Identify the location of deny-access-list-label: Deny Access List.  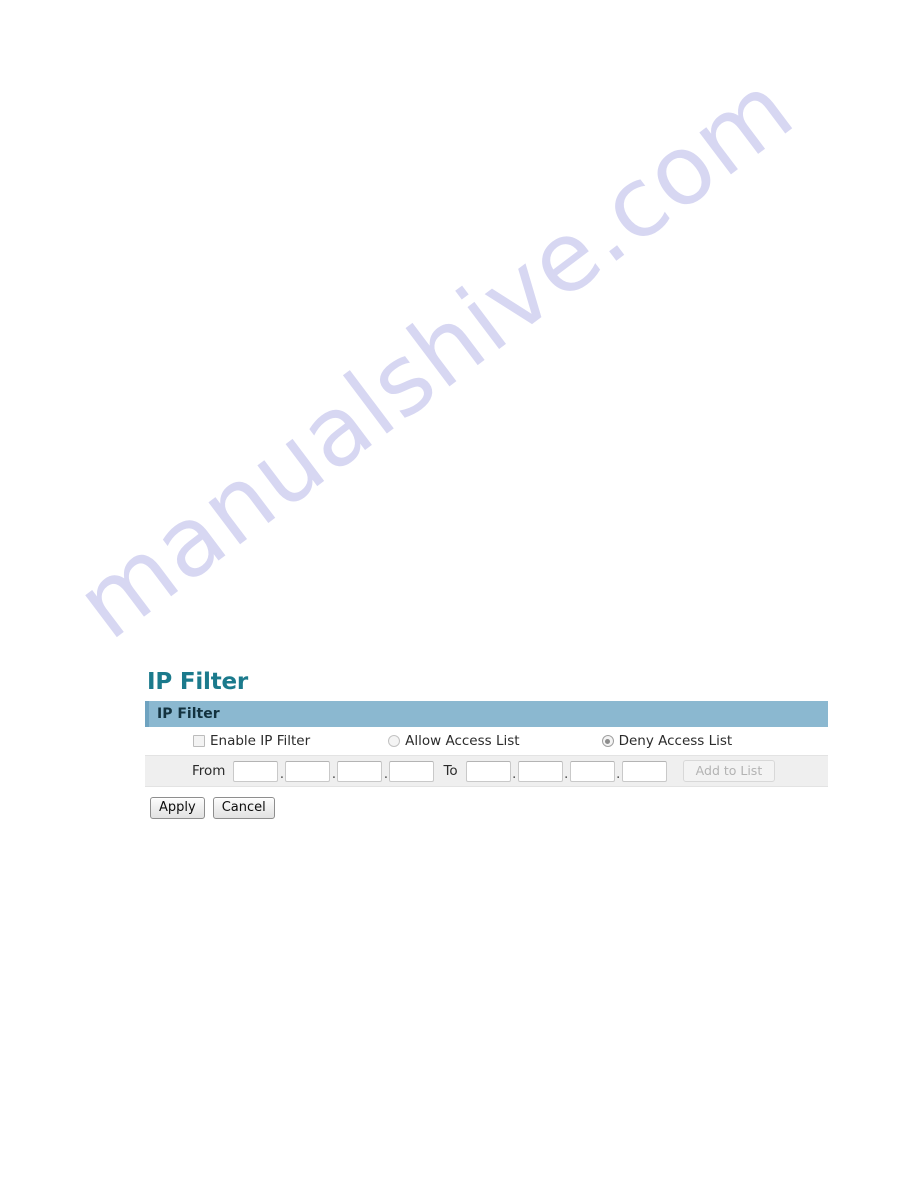
(675, 741).